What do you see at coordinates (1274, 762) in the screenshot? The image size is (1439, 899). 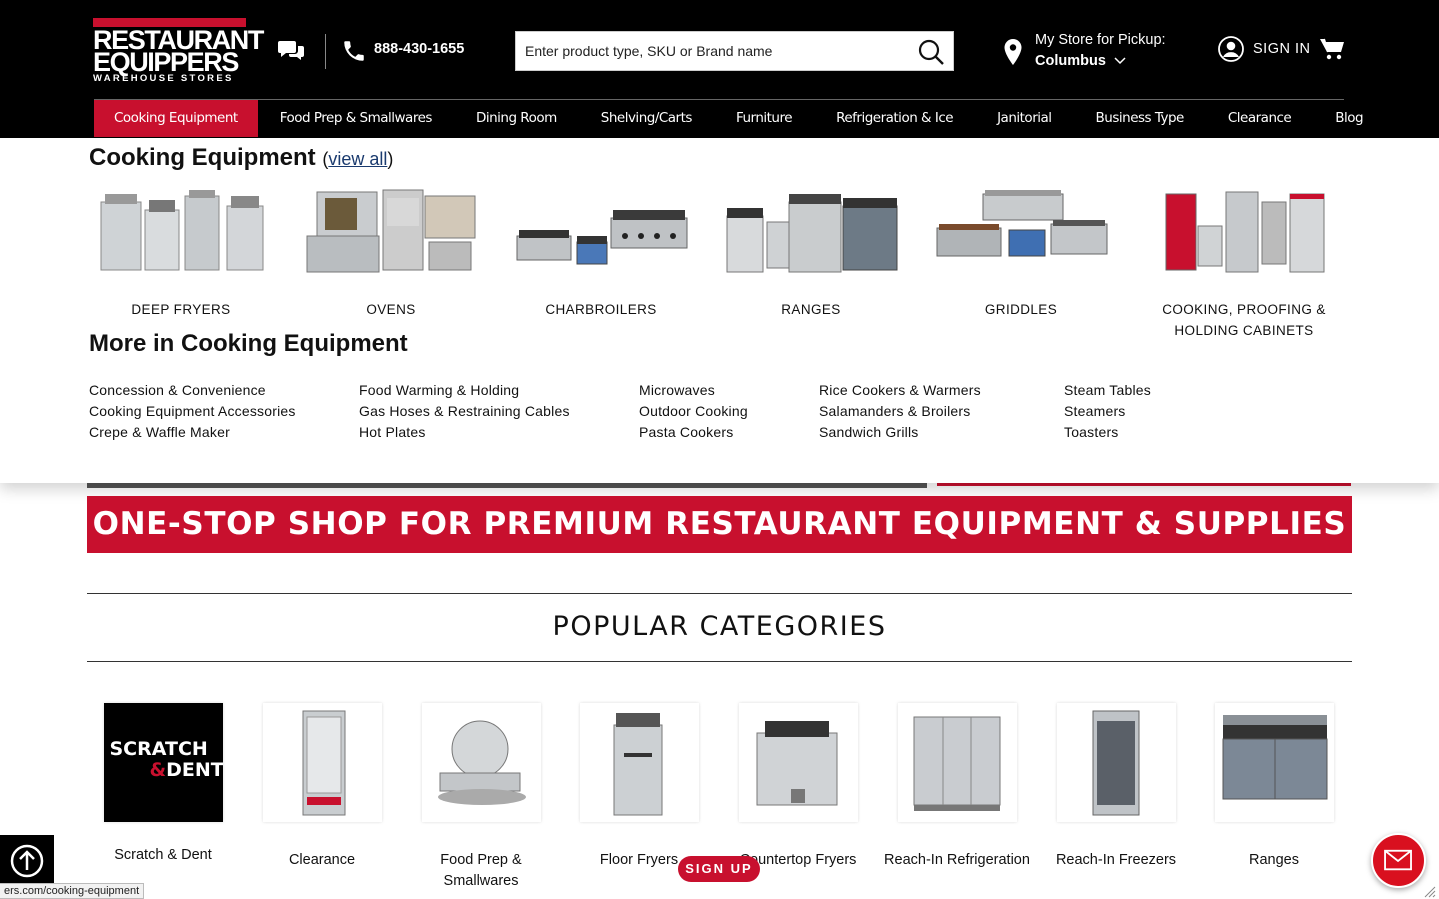 I see `range-image` at bounding box center [1274, 762].